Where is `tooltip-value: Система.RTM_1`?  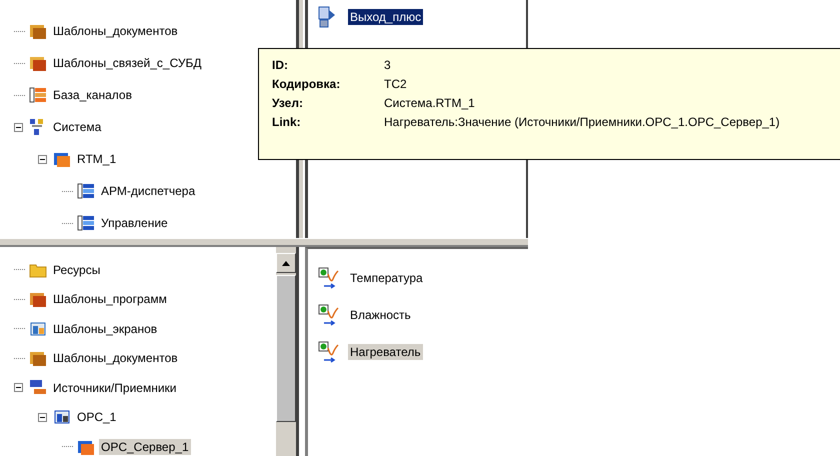
tooltip-value: Система.RTM_1 is located at coordinates (430, 103).